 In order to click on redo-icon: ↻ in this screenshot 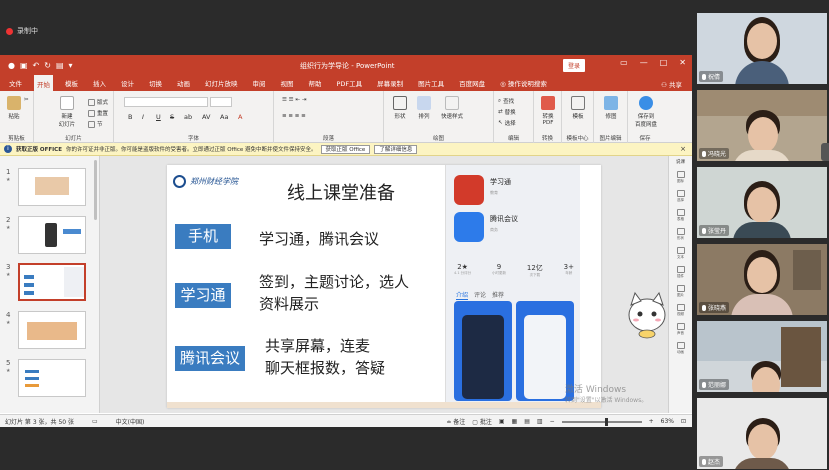, I will do `click(47, 65)`.